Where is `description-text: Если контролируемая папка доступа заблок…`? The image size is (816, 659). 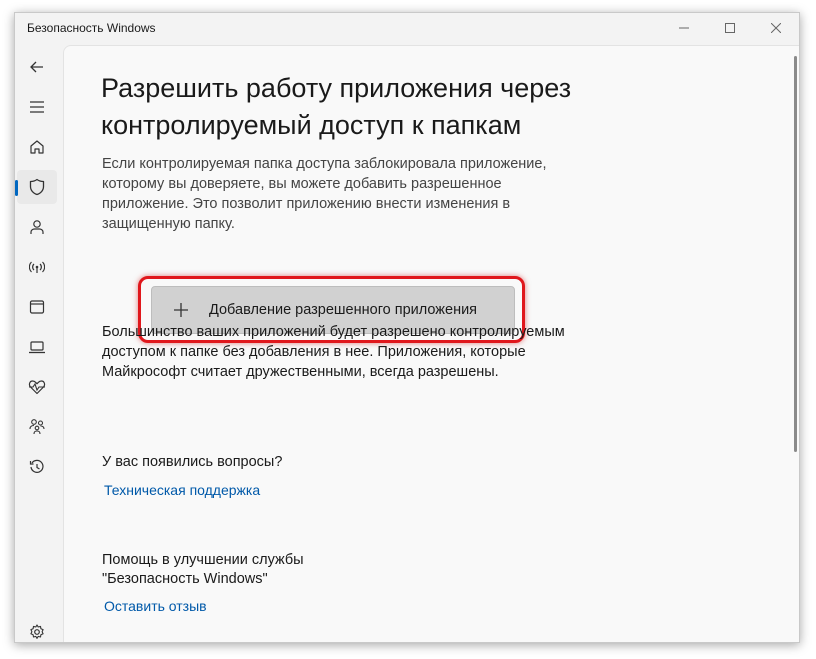
description-text: Если контролируемая папка доступа заблок… is located at coordinates (324, 194).